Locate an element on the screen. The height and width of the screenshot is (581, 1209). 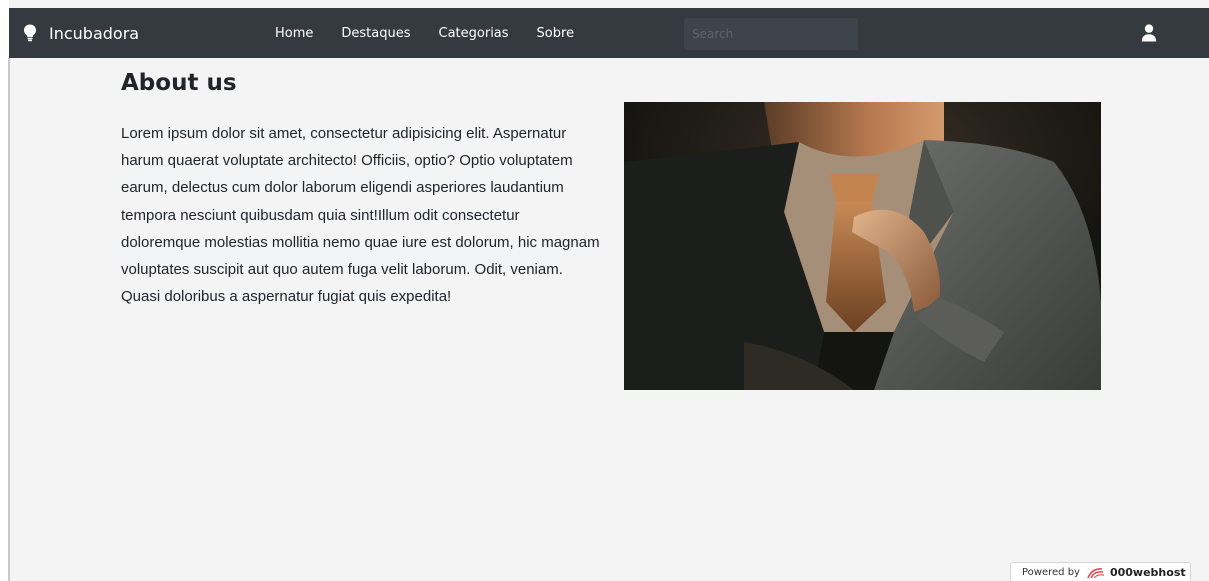
user-icon is located at coordinates (1149, 33).